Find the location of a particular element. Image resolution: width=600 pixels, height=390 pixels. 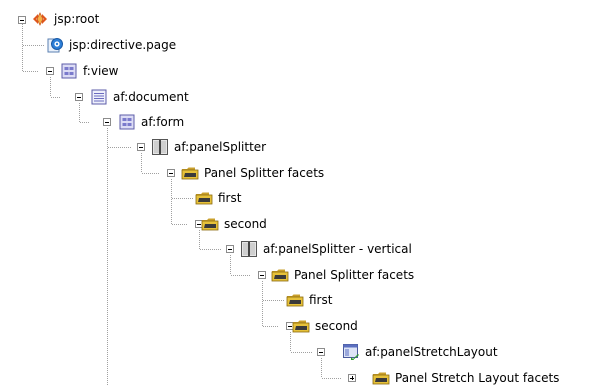

document-icon is located at coordinates (99, 97).